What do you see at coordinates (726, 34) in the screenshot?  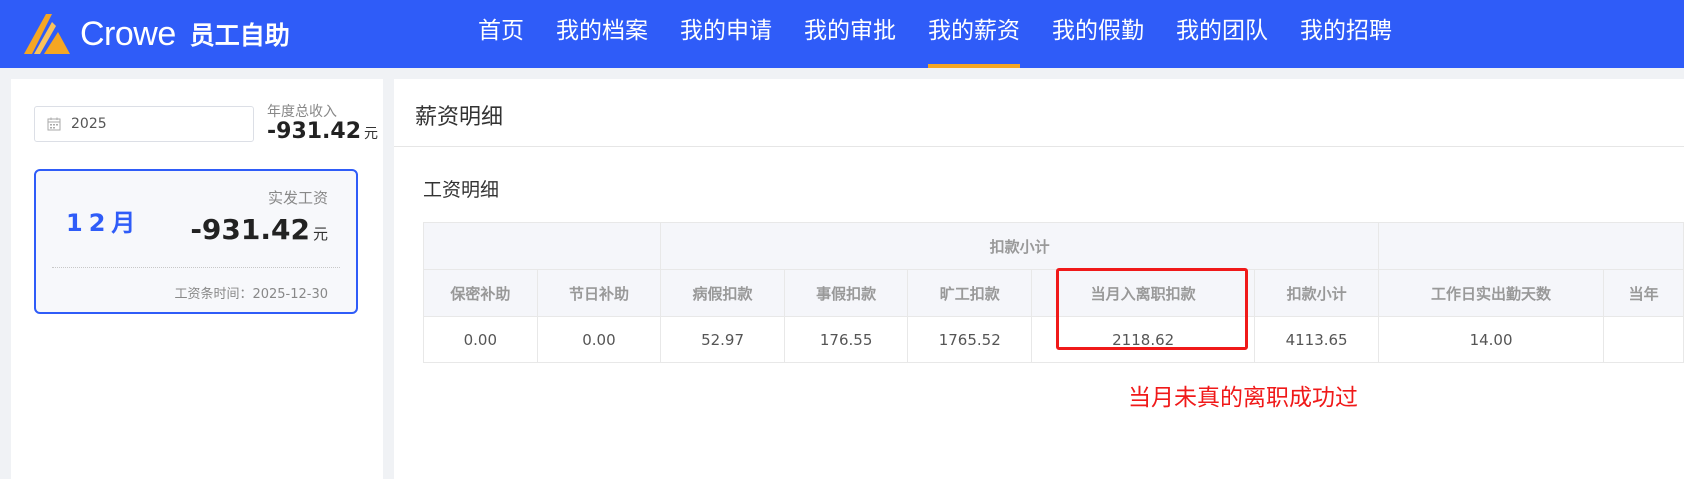 I see `nav-item-applications: 我的申请` at bounding box center [726, 34].